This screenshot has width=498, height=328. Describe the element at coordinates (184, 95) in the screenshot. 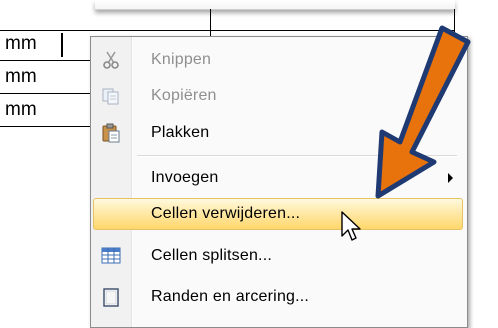

I see `menu-item-label: Kopiëren` at that location.